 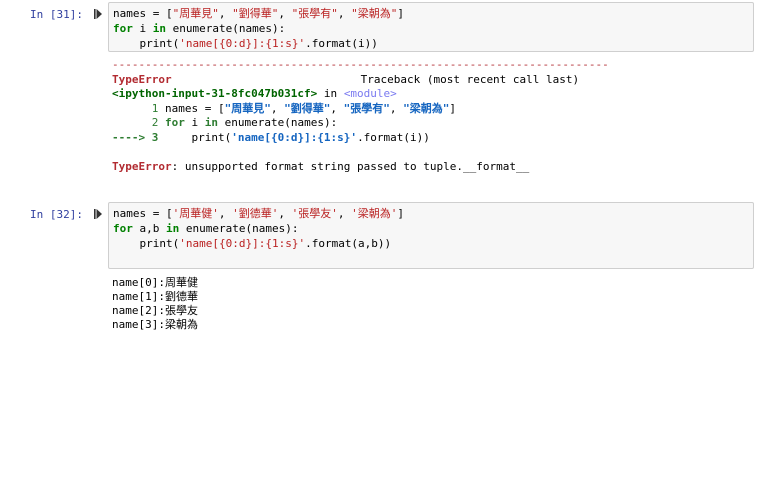 What do you see at coordinates (245, 43) in the screenshot?
I see `code-line-3: print('name[{0:d}]:{1:s}'.format(i))` at bounding box center [245, 43].